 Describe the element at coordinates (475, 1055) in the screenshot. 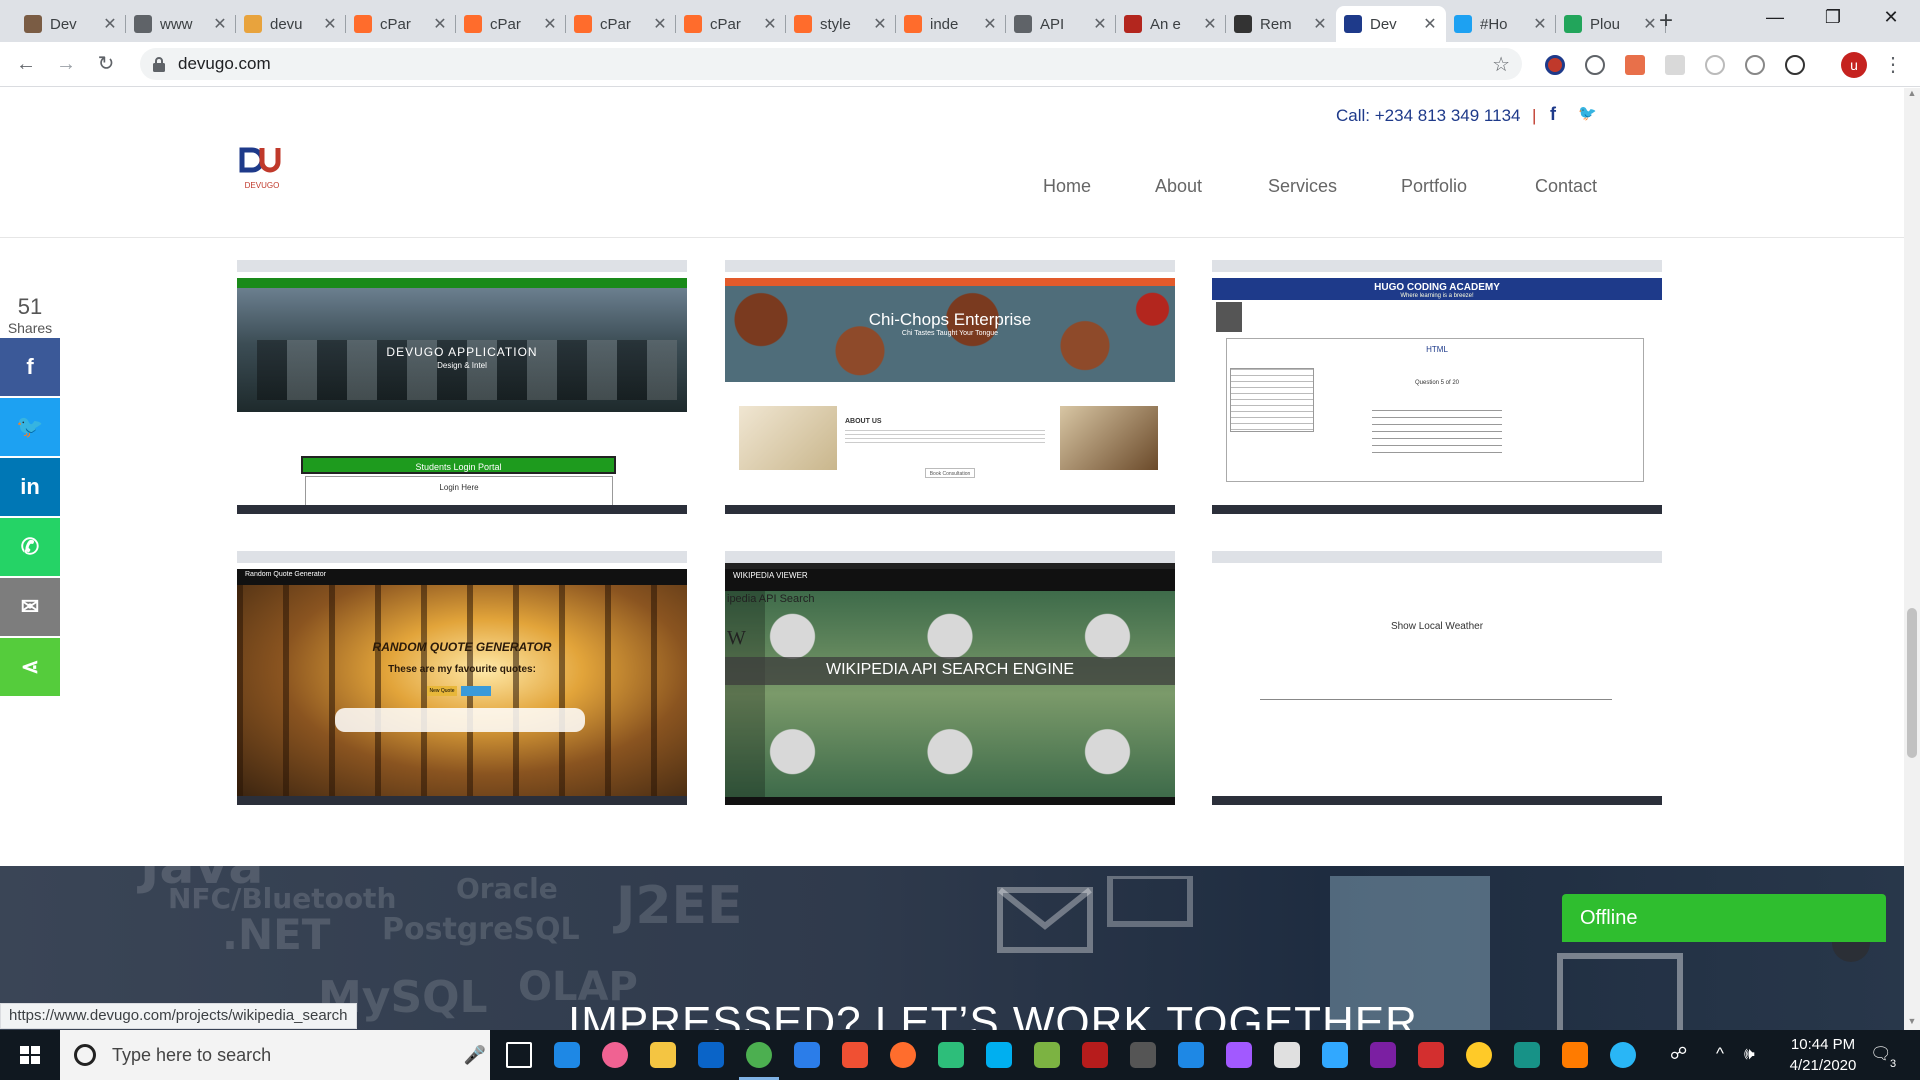

I see `microphone-icon: 🎤` at that location.